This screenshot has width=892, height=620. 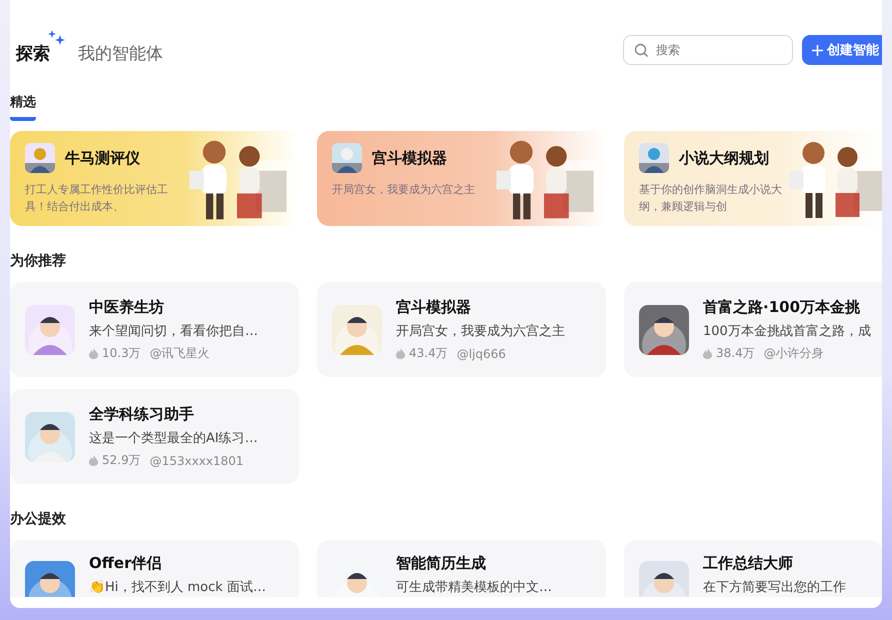 I want to click on search-field: 搜索, so click(x=708, y=50).